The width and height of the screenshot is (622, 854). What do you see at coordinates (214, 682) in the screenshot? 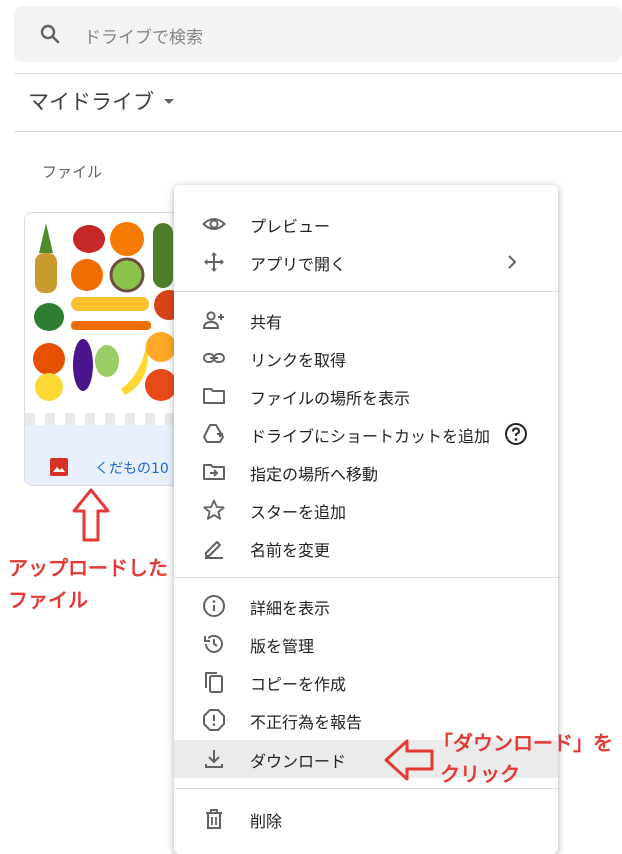
I see `copy-icon` at bounding box center [214, 682].